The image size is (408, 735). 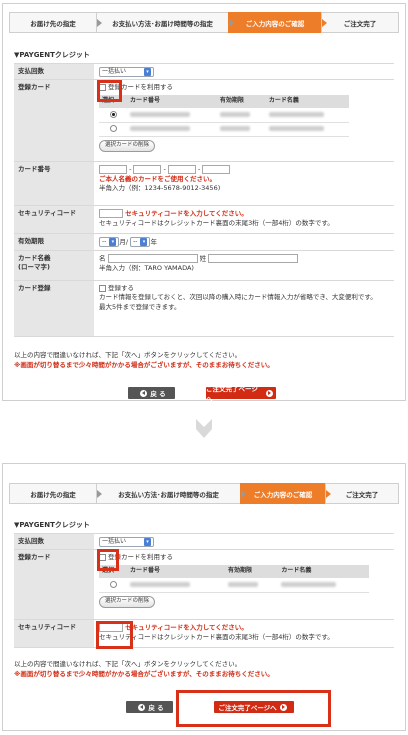 I want to click on row-payment-count: 支払回数 一括払い ▾, so click(x=204, y=542).